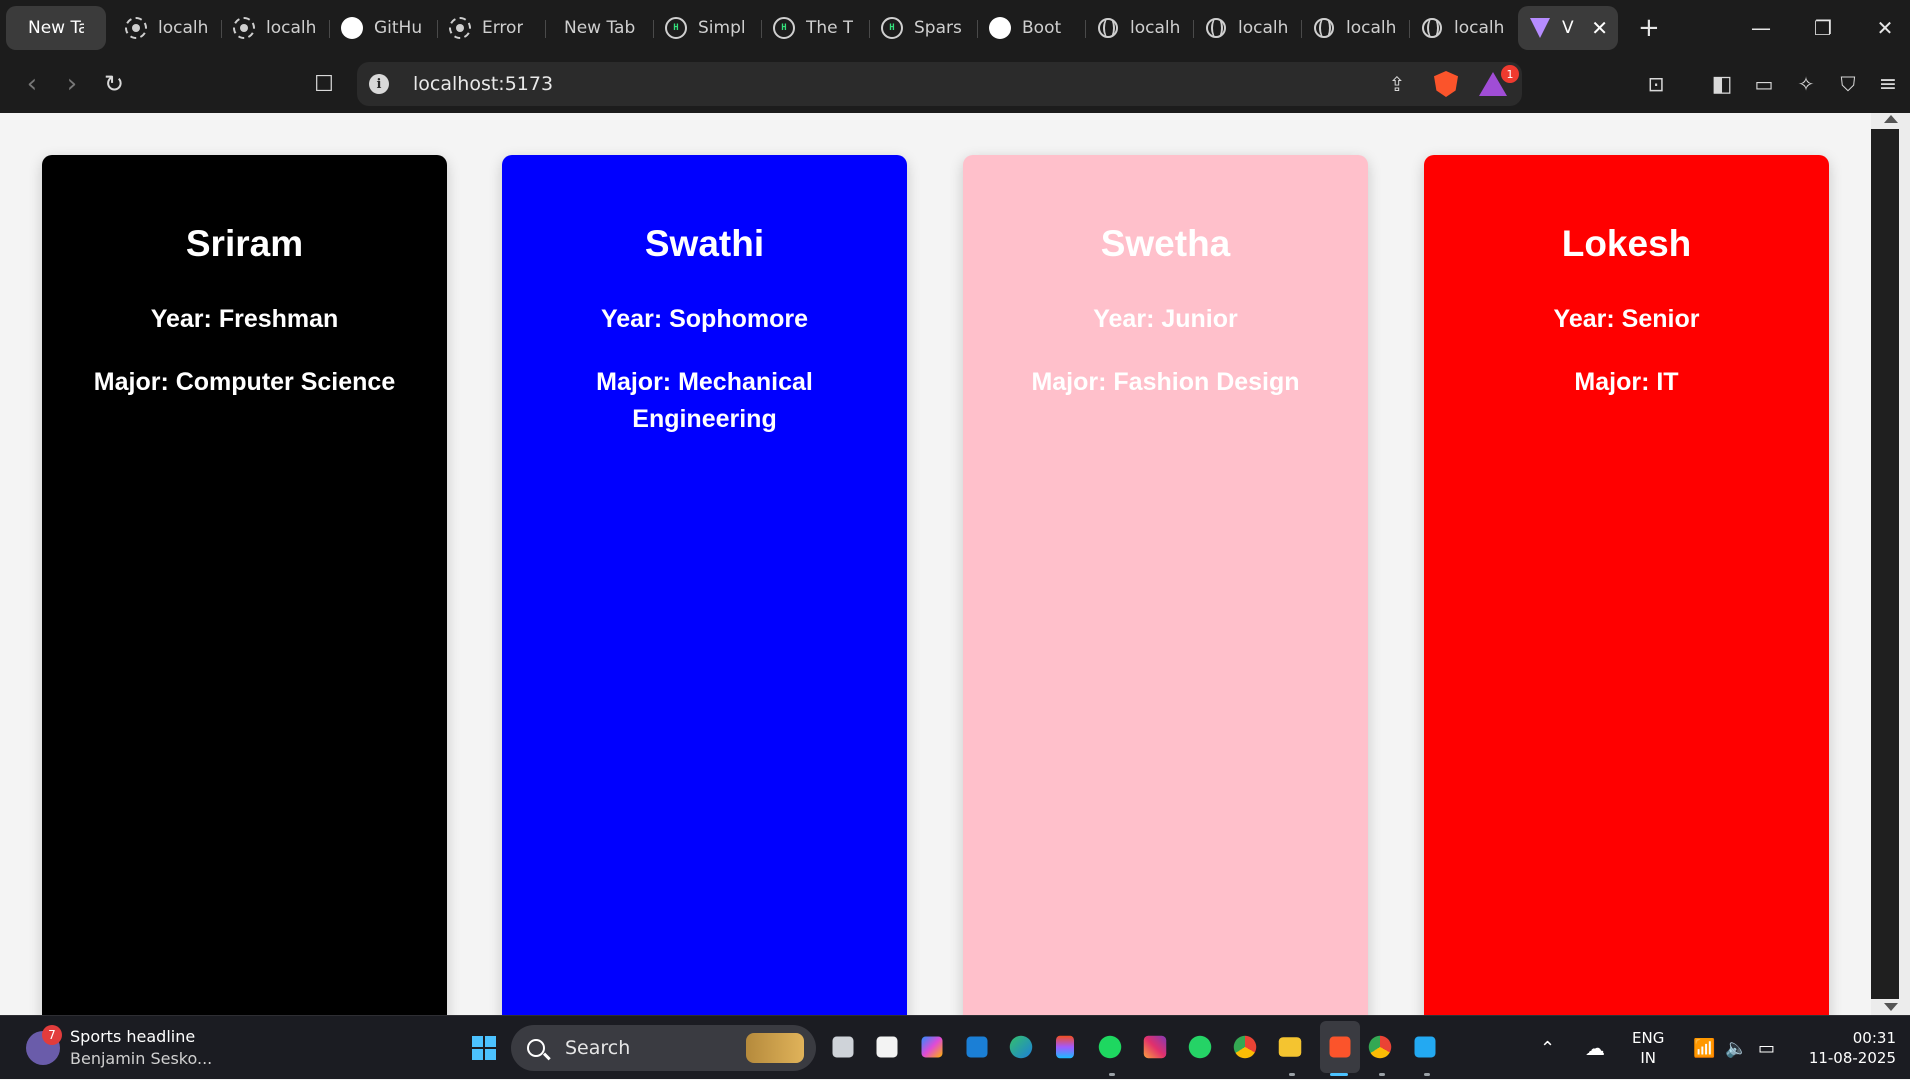 The image size is (1910, 1080). I want to click on scrollbar-thumb, so click(1885, 564).